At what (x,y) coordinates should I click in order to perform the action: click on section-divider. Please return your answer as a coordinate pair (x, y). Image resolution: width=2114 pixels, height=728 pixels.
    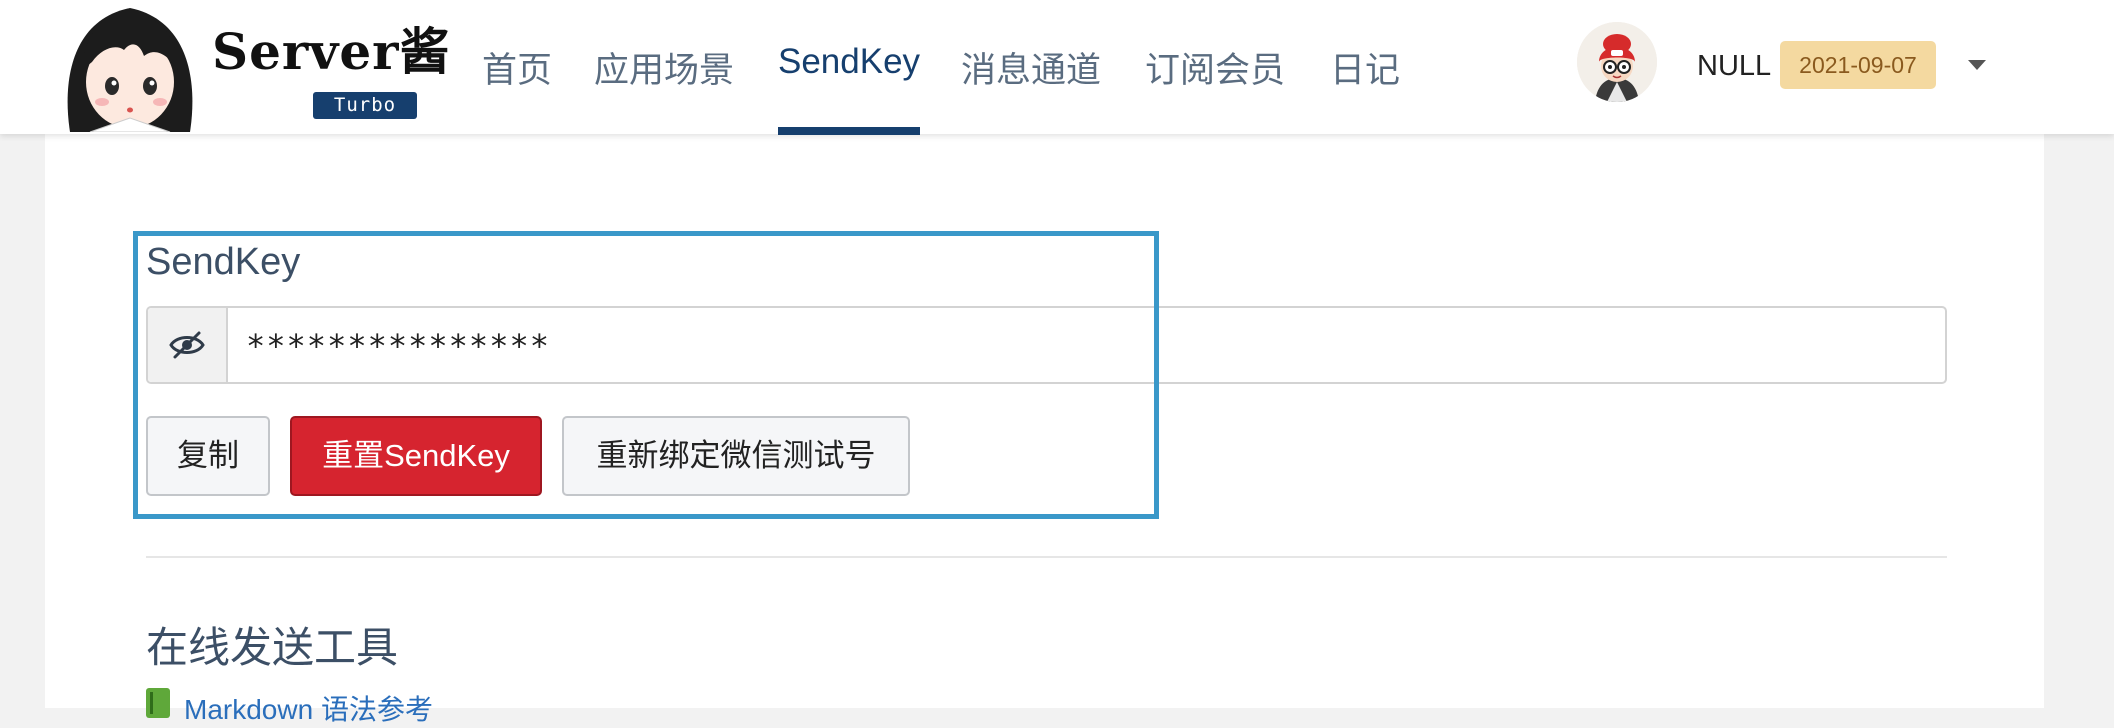
    Looking at the image, I should click on (1046, 557).